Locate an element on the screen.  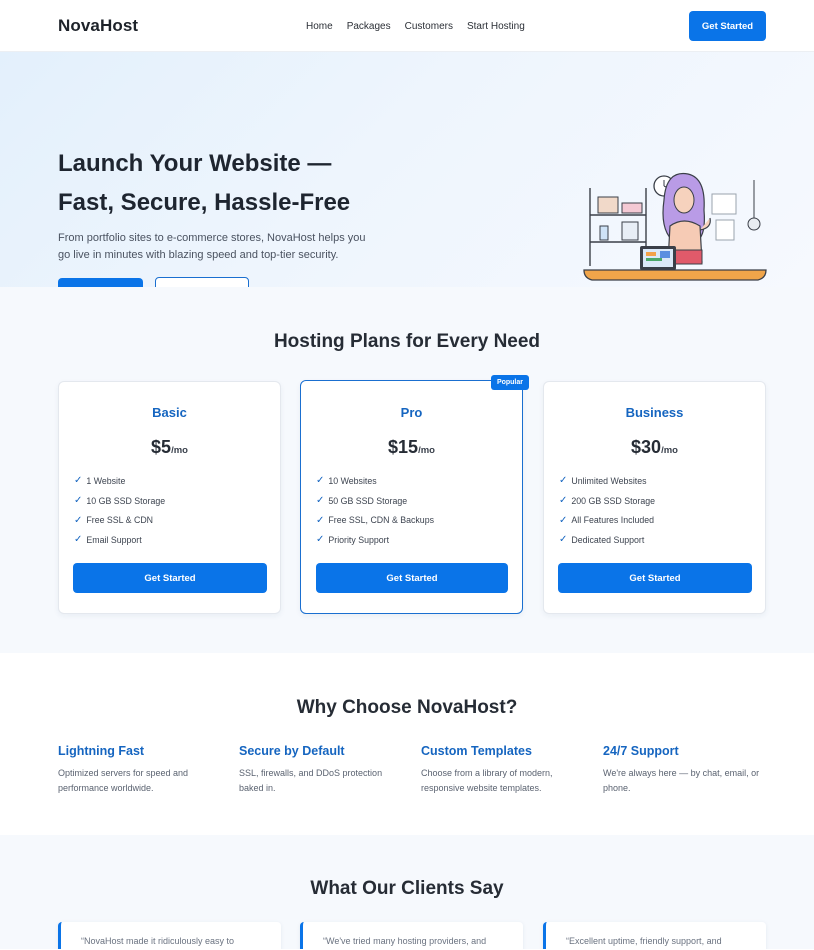
feature-item: ✓ All Features Included is located at coordinates (607, 520).